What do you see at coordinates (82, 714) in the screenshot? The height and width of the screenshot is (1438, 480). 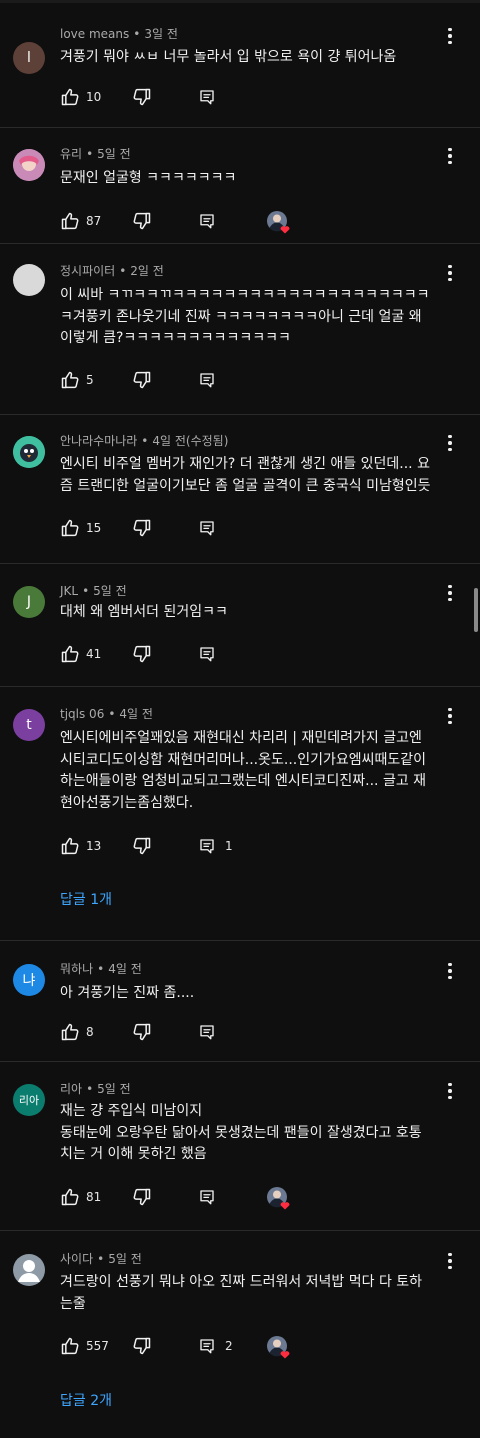 I see `author-name: tjqls 06` at bounding box center [82, 714].